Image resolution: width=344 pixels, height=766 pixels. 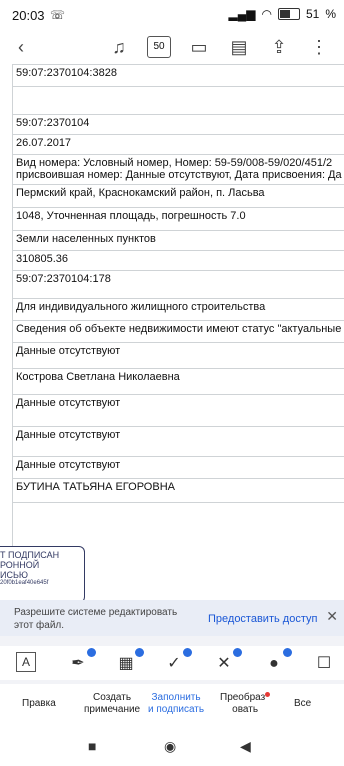 I want to click on top-toolbar: ‹ ♫ 50 ▭ ▤ ⇪ ⋮, so click(x=172, y=47).